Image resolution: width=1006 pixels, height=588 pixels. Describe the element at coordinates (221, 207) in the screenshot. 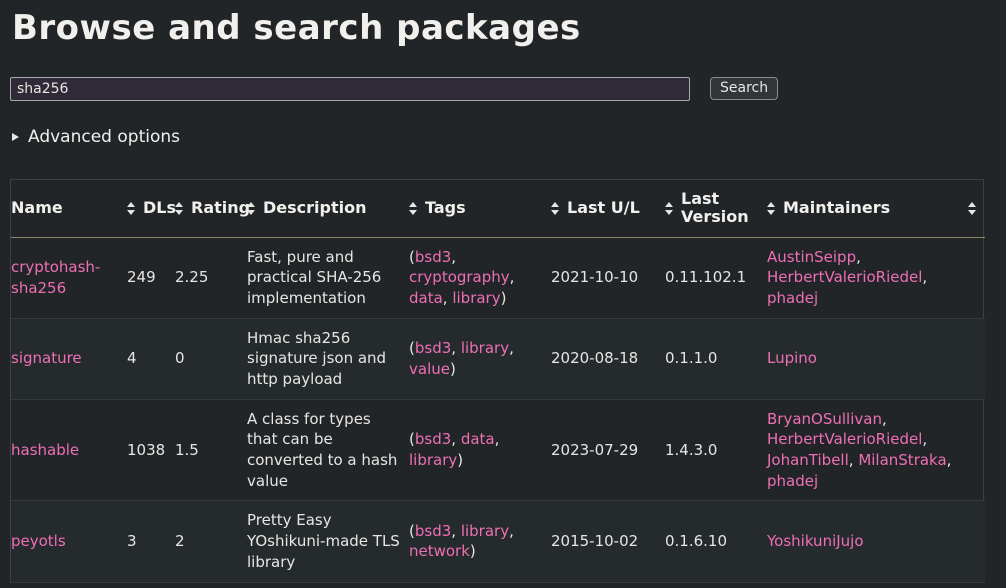

I see `column-label-rating: Rating` at that location.